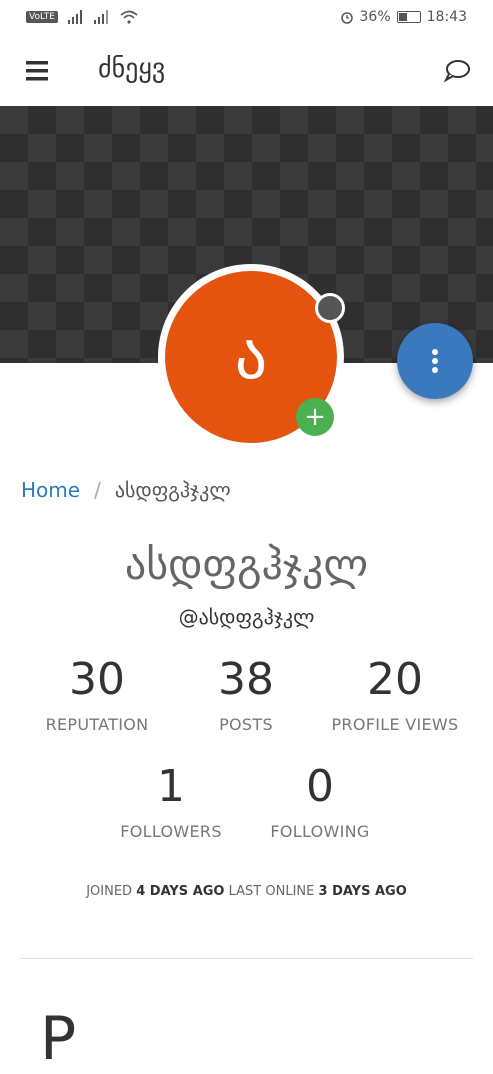 The height and width of the screenshot is (1074, 493). I want to click on online-status-indicator, so click(330, 308).